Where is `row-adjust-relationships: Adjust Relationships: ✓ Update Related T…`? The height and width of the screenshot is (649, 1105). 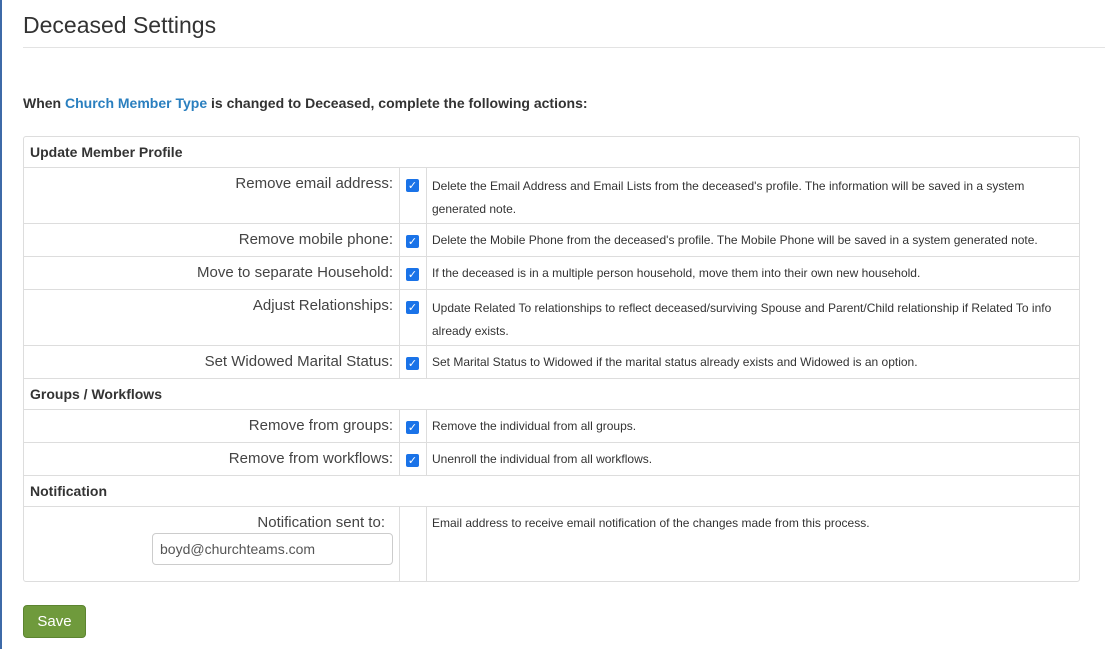 row-adjust-relationships: Adjust Relationships: ✓ Update Related T… is located at coordinates (551, 318).